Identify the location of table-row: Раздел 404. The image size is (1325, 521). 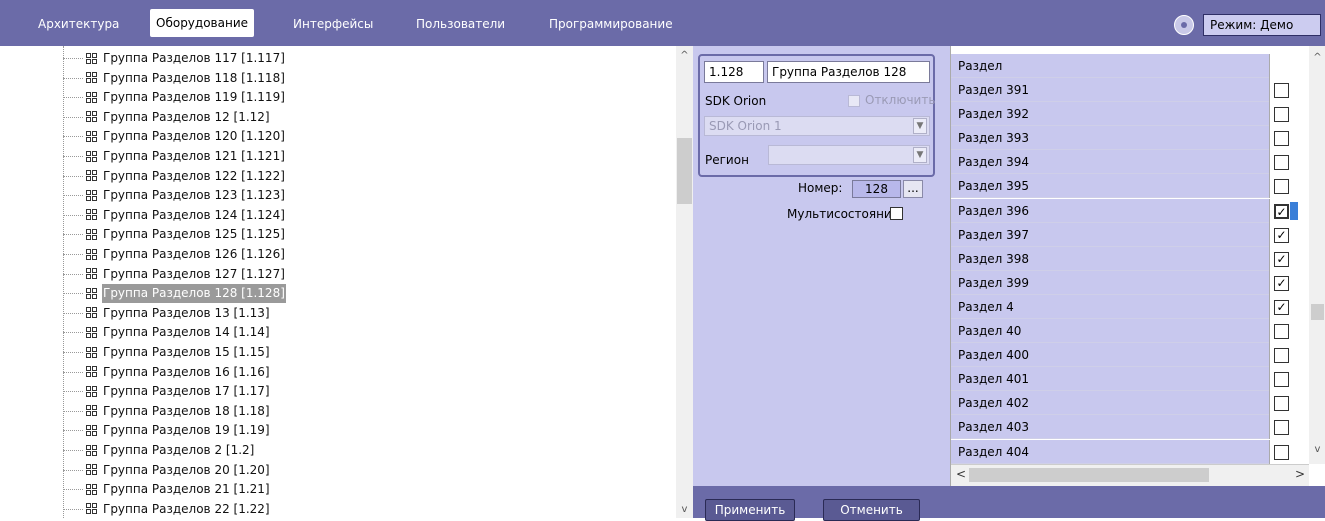
(1130, 451).